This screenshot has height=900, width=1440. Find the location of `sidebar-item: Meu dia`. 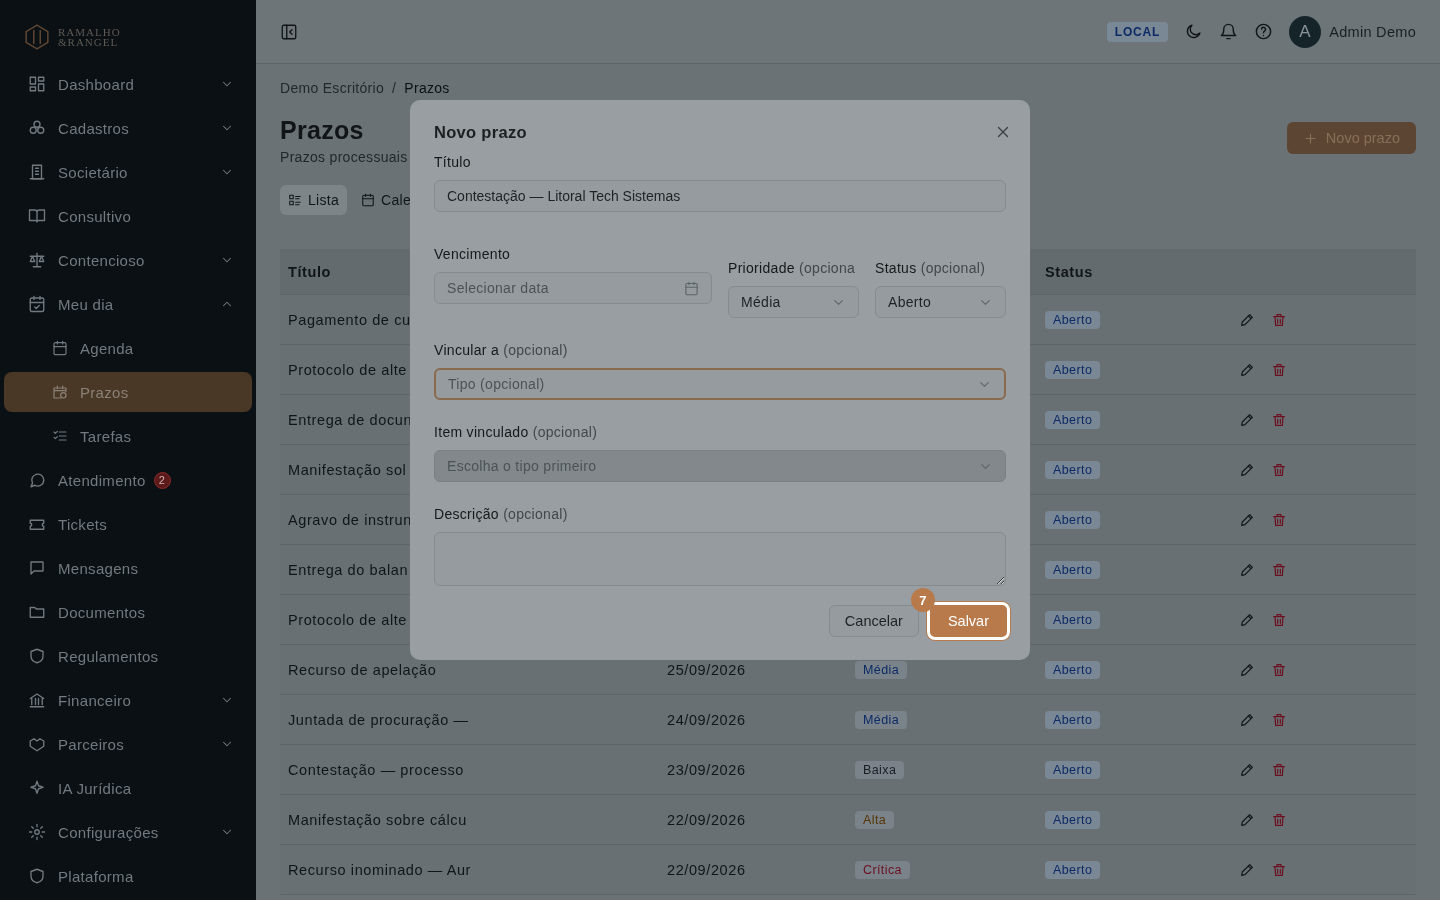

sidebar-item: Meu dia is located at coordinates (128, 304).